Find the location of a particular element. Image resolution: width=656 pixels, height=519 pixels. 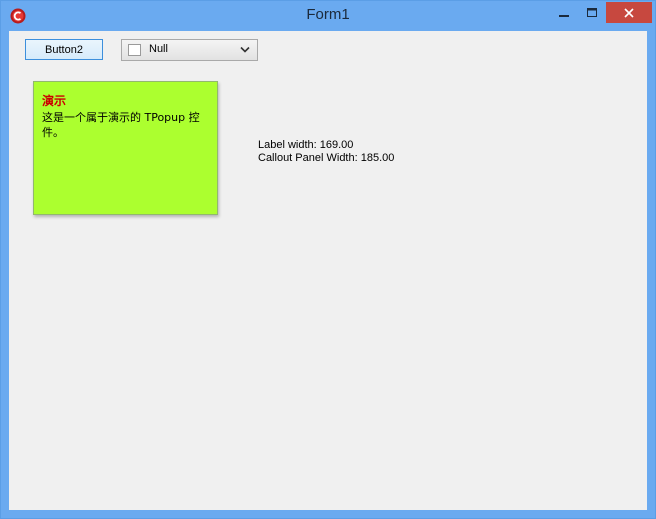

close-button is located at coordinates (629, 12).